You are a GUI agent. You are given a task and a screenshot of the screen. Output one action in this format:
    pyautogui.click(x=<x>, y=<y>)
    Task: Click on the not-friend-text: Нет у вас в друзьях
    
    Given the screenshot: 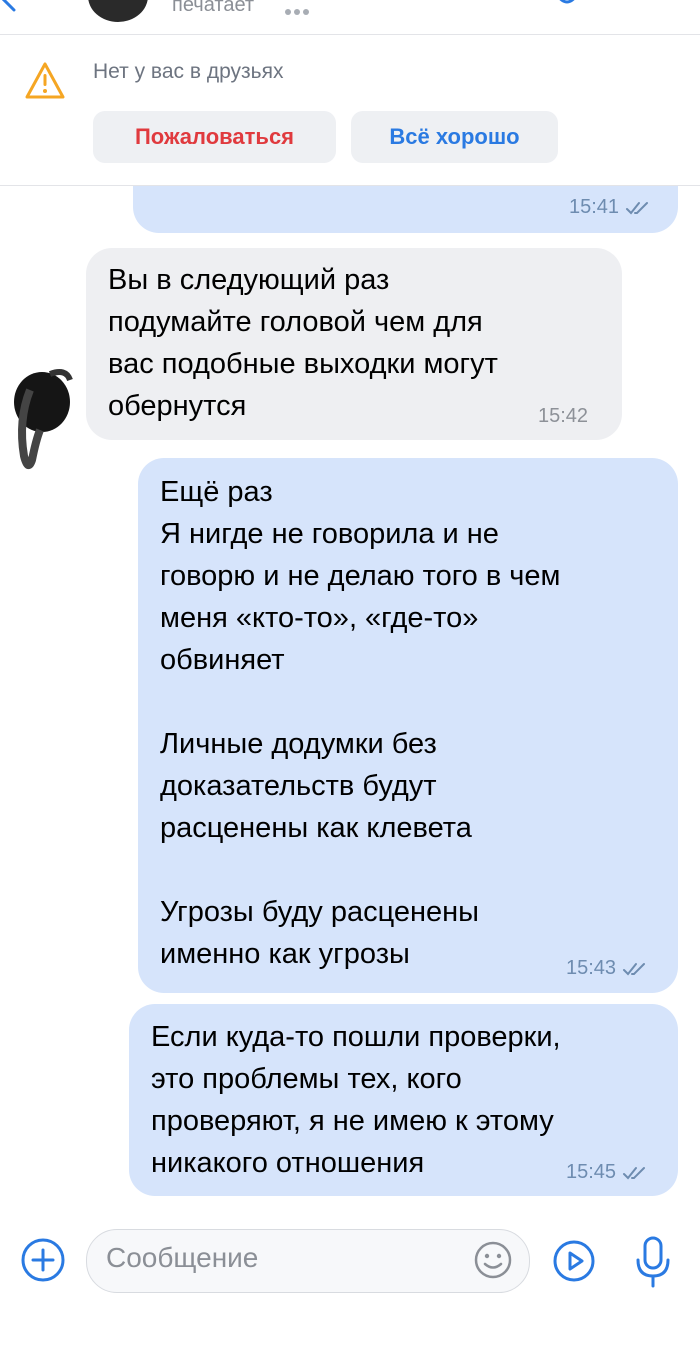 What is the action you would take?
    pyautogui.click(x=188, y=71)
    